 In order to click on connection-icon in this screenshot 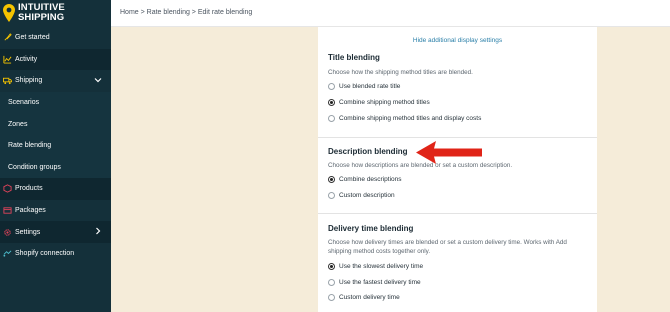, I will do `click(7, 253)`.